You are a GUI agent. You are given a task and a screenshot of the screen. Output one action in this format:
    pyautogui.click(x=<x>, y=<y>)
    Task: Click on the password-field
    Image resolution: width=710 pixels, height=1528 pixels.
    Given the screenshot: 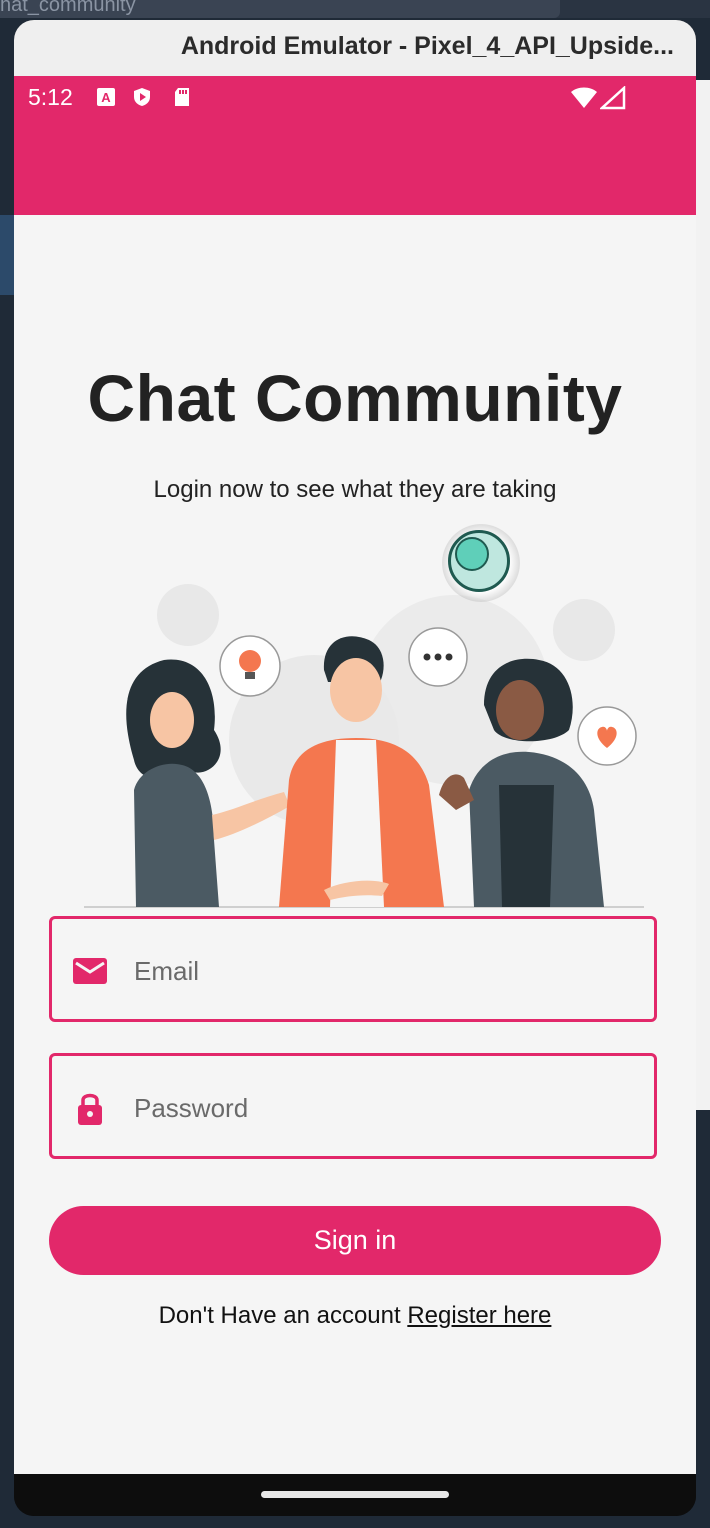 What is the action you would take?
    pyautogui.click(x=353, y=1106)
    